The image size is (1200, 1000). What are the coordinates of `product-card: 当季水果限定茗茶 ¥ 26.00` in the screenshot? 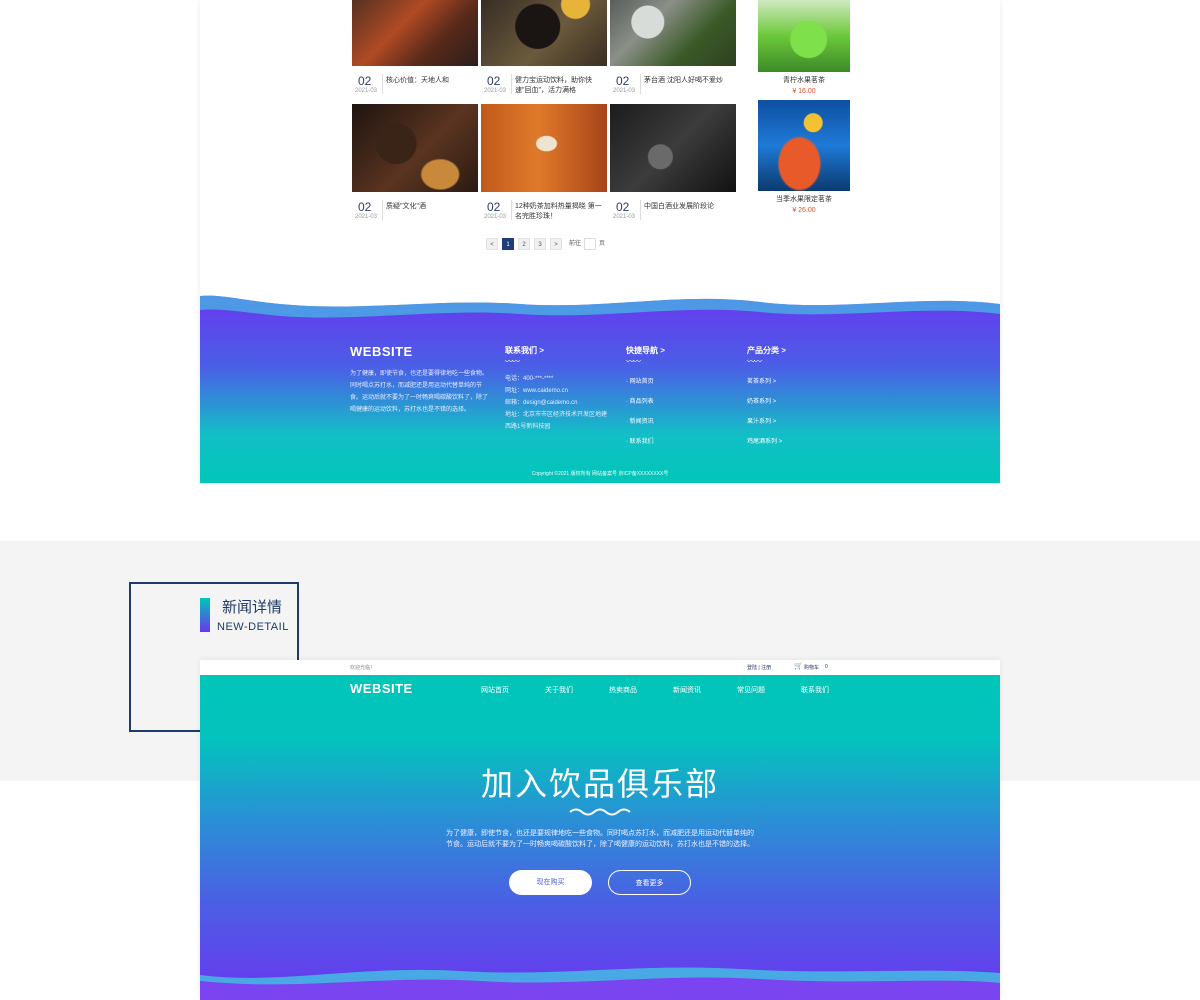 It's located at (804, 157).